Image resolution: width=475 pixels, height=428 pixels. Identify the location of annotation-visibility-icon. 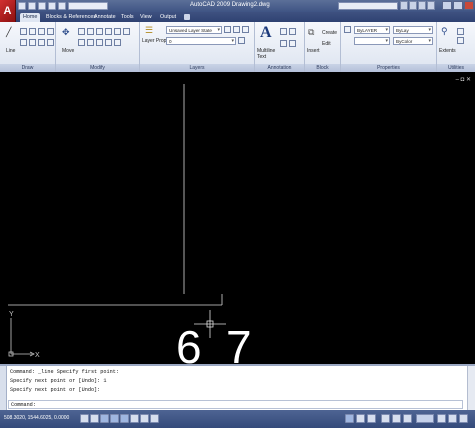
(441, 418).